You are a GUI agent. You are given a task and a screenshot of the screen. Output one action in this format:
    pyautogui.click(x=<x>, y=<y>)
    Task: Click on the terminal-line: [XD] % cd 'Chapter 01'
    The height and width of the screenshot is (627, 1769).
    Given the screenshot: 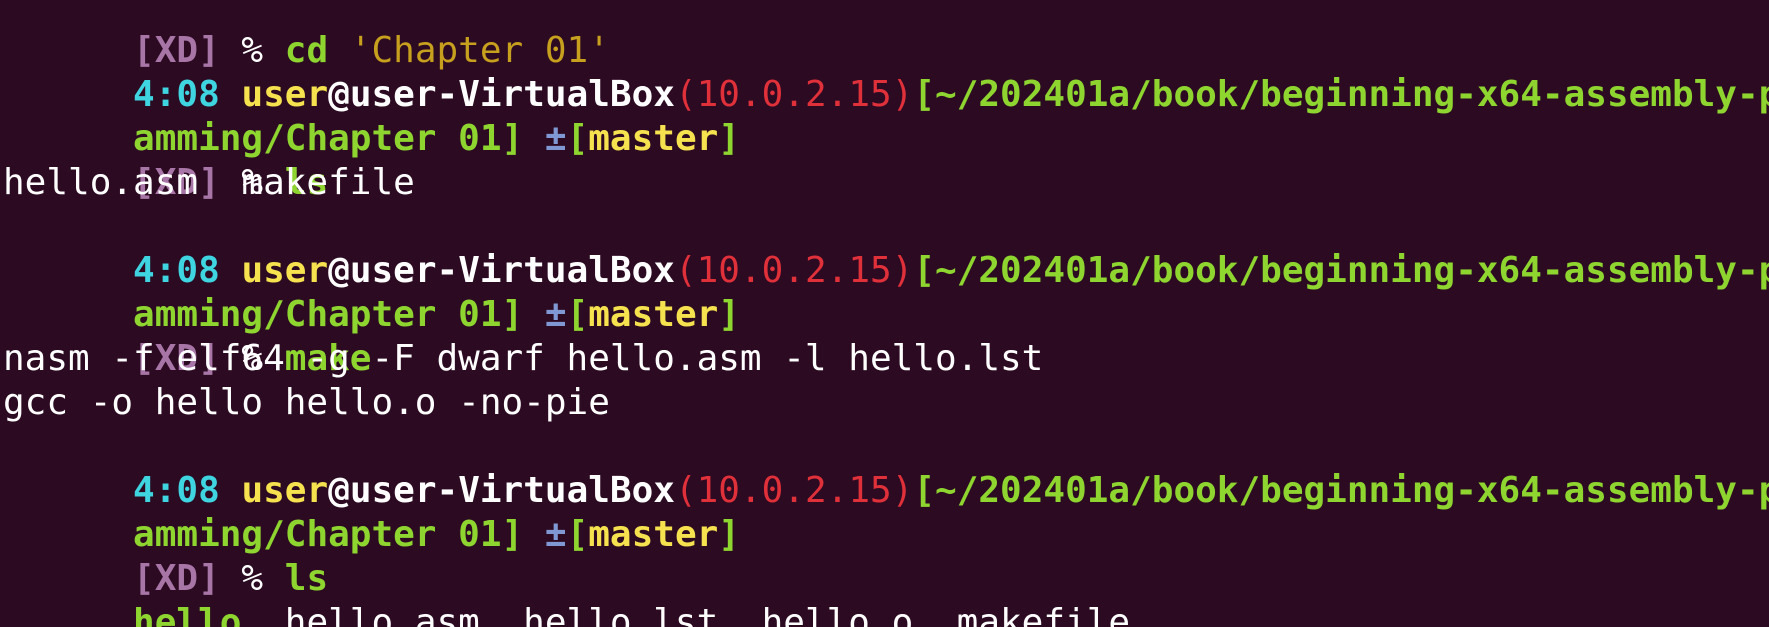 What is the action you would take?
    pyautogui.click(x=886, y=35)
    